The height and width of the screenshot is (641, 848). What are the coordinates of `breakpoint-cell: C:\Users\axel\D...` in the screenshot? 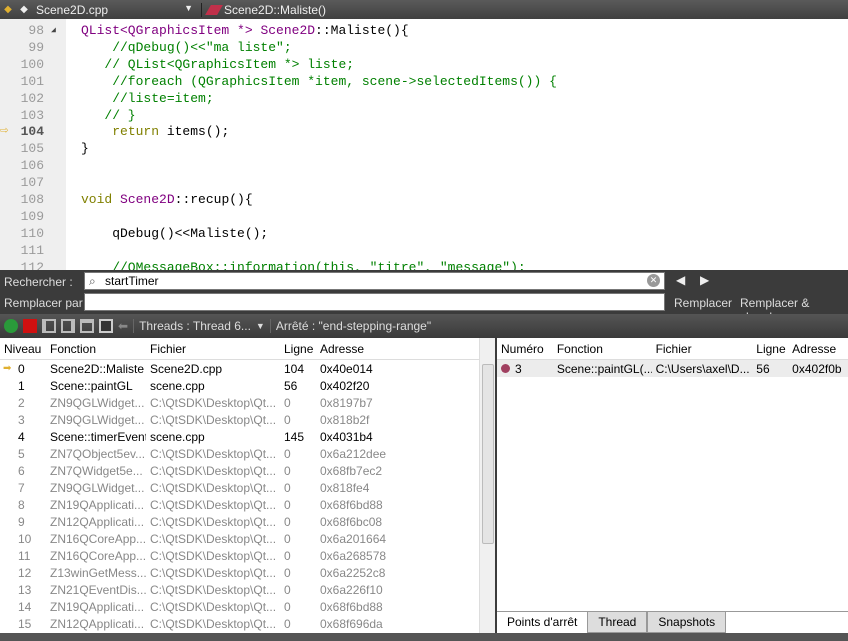 It's located at (702, 368).